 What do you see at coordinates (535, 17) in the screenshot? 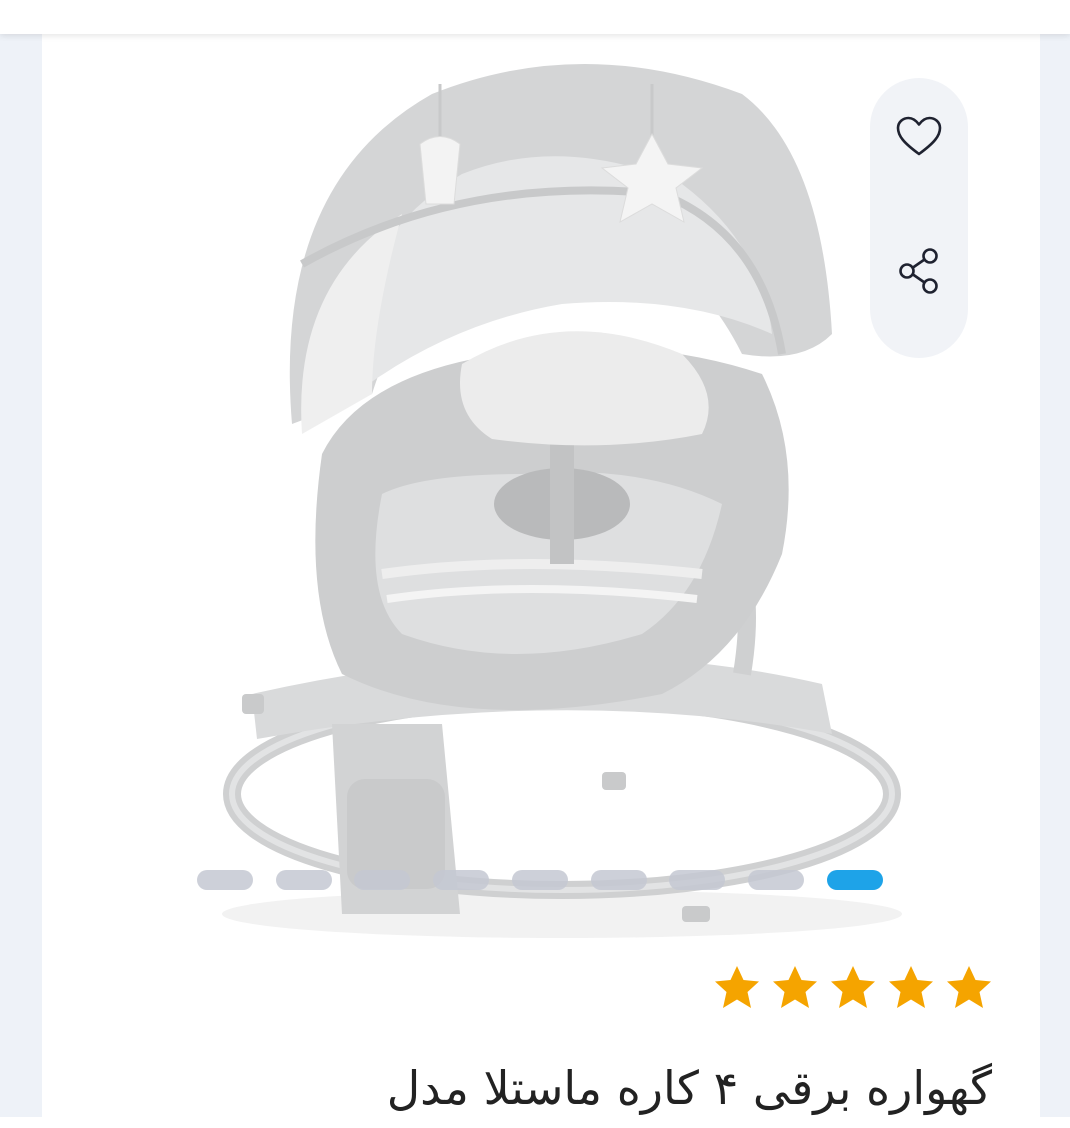
I see `top-app-bar` at bounding box center [535, 17].